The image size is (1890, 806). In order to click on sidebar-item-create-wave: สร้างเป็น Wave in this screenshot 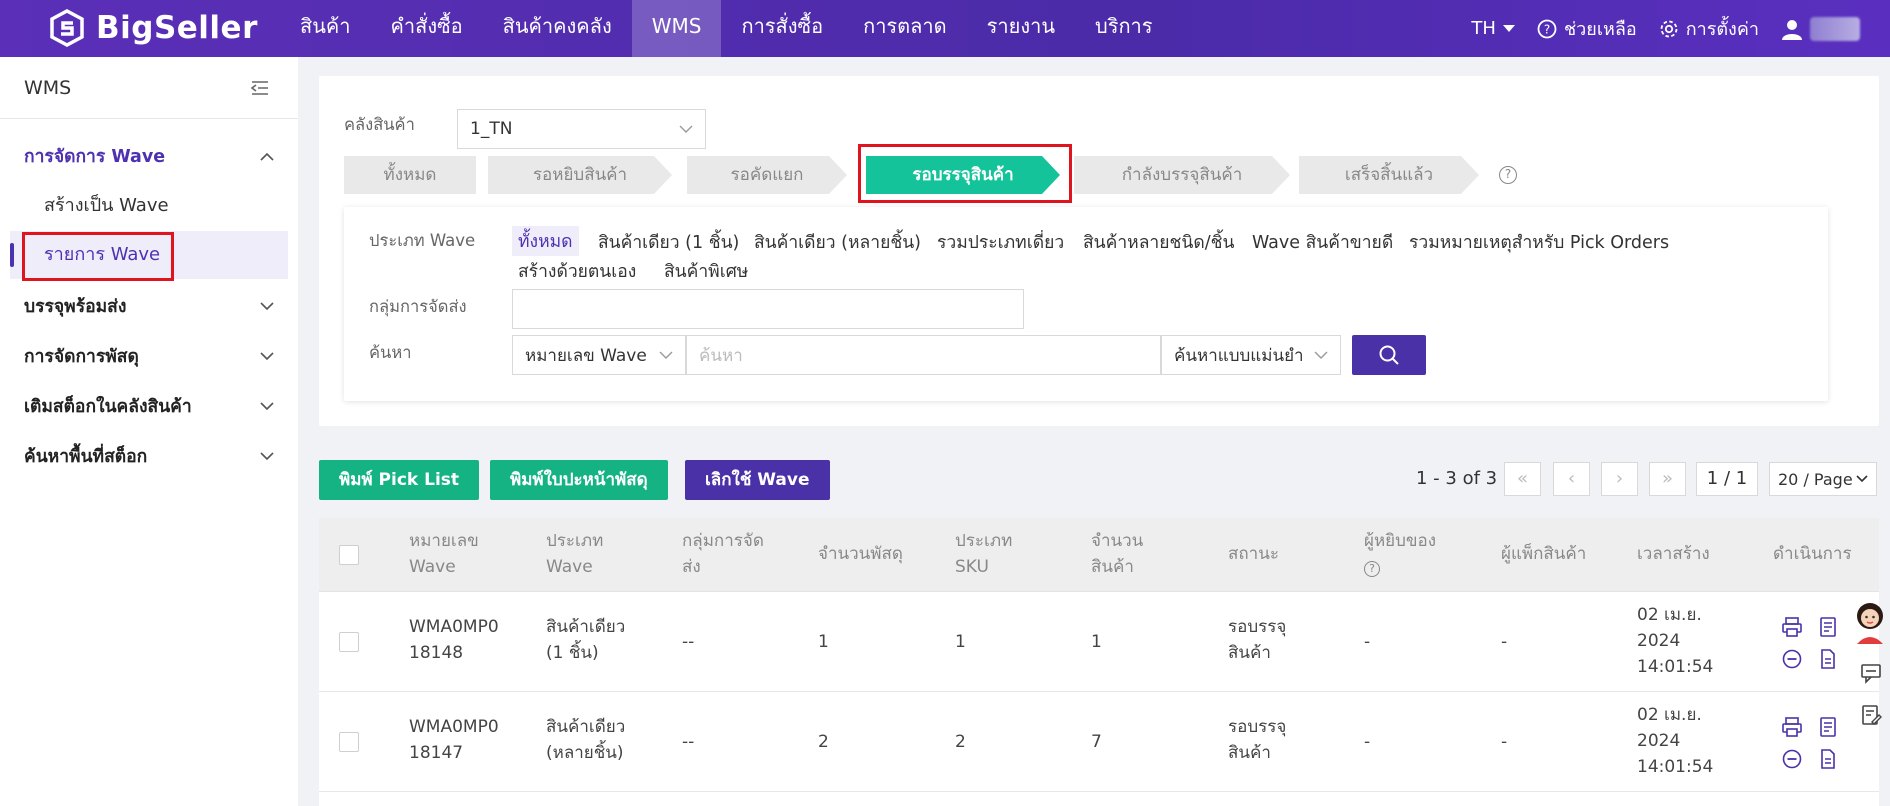, I will do `click(149, 206)`.